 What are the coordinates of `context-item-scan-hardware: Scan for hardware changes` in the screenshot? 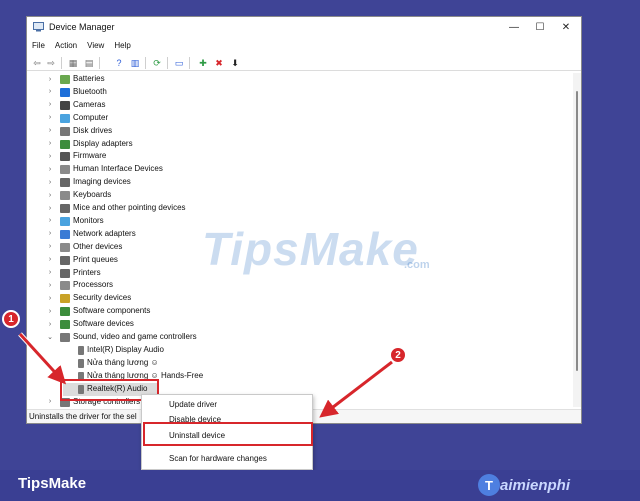 It's located at (227, 458).